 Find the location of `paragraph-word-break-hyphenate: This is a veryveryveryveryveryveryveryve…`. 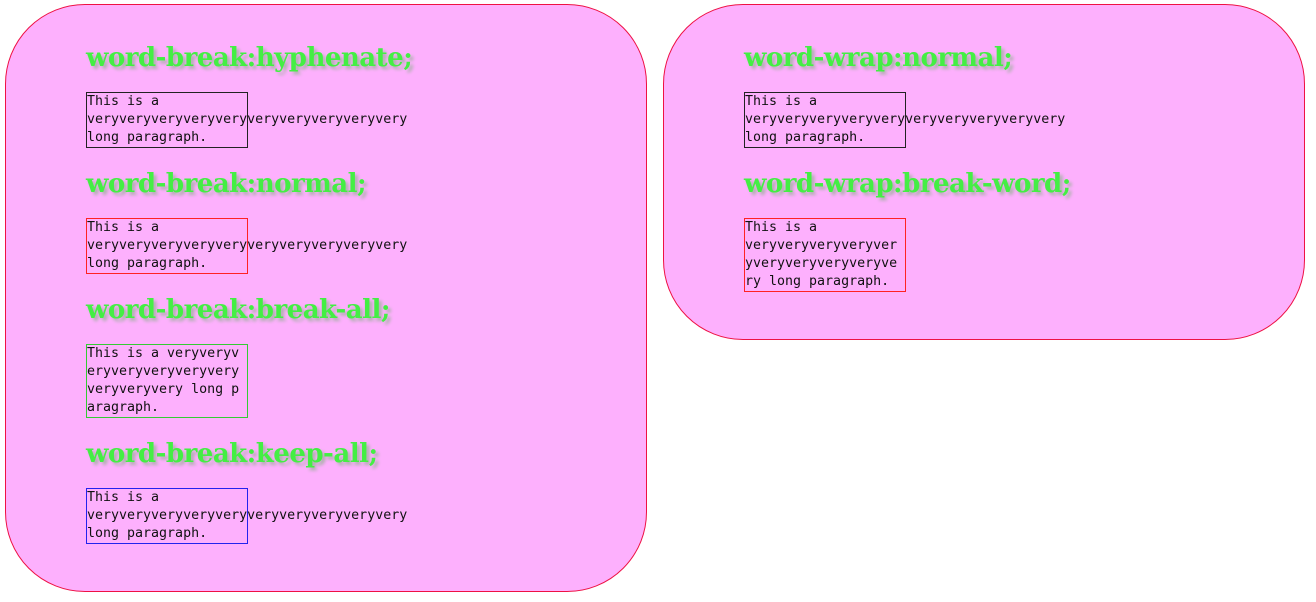

paragraph-word-break-hyphenate: This is a veryveryveryveryveryveryveryve… is located at coordinates (246, 120).